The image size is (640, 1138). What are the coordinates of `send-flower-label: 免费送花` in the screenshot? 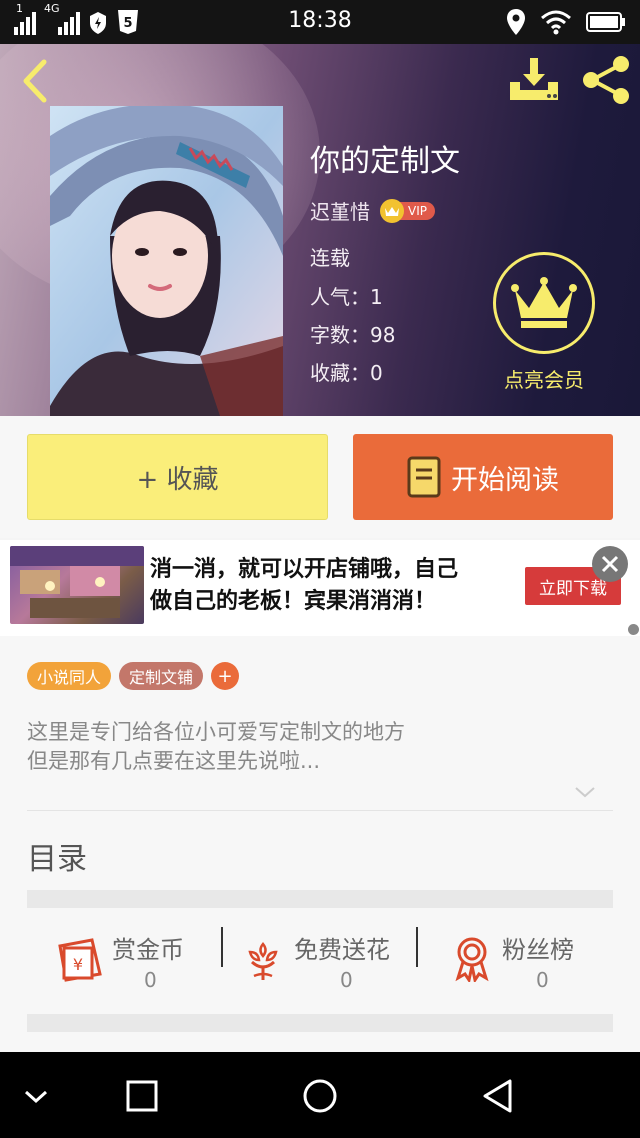 It's located at (342, 950).